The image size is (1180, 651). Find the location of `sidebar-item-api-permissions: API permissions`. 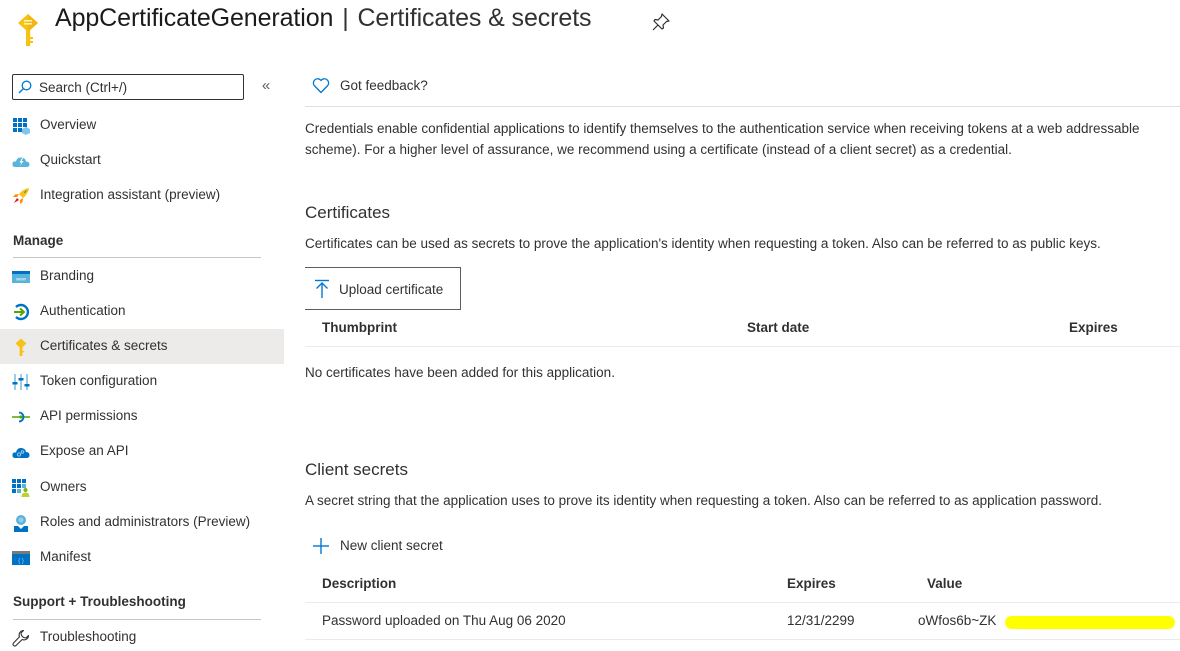

sidebar-item-api-permissions: API permissions is located at coordinates (142, 416).